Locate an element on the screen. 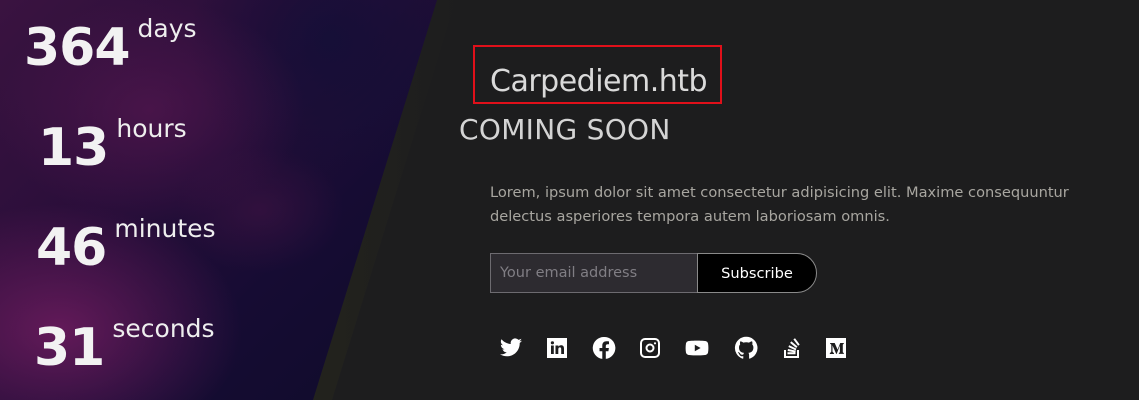 The image size is (1139, 400). stackoverflow-icon is located at coordinates (792, 348).